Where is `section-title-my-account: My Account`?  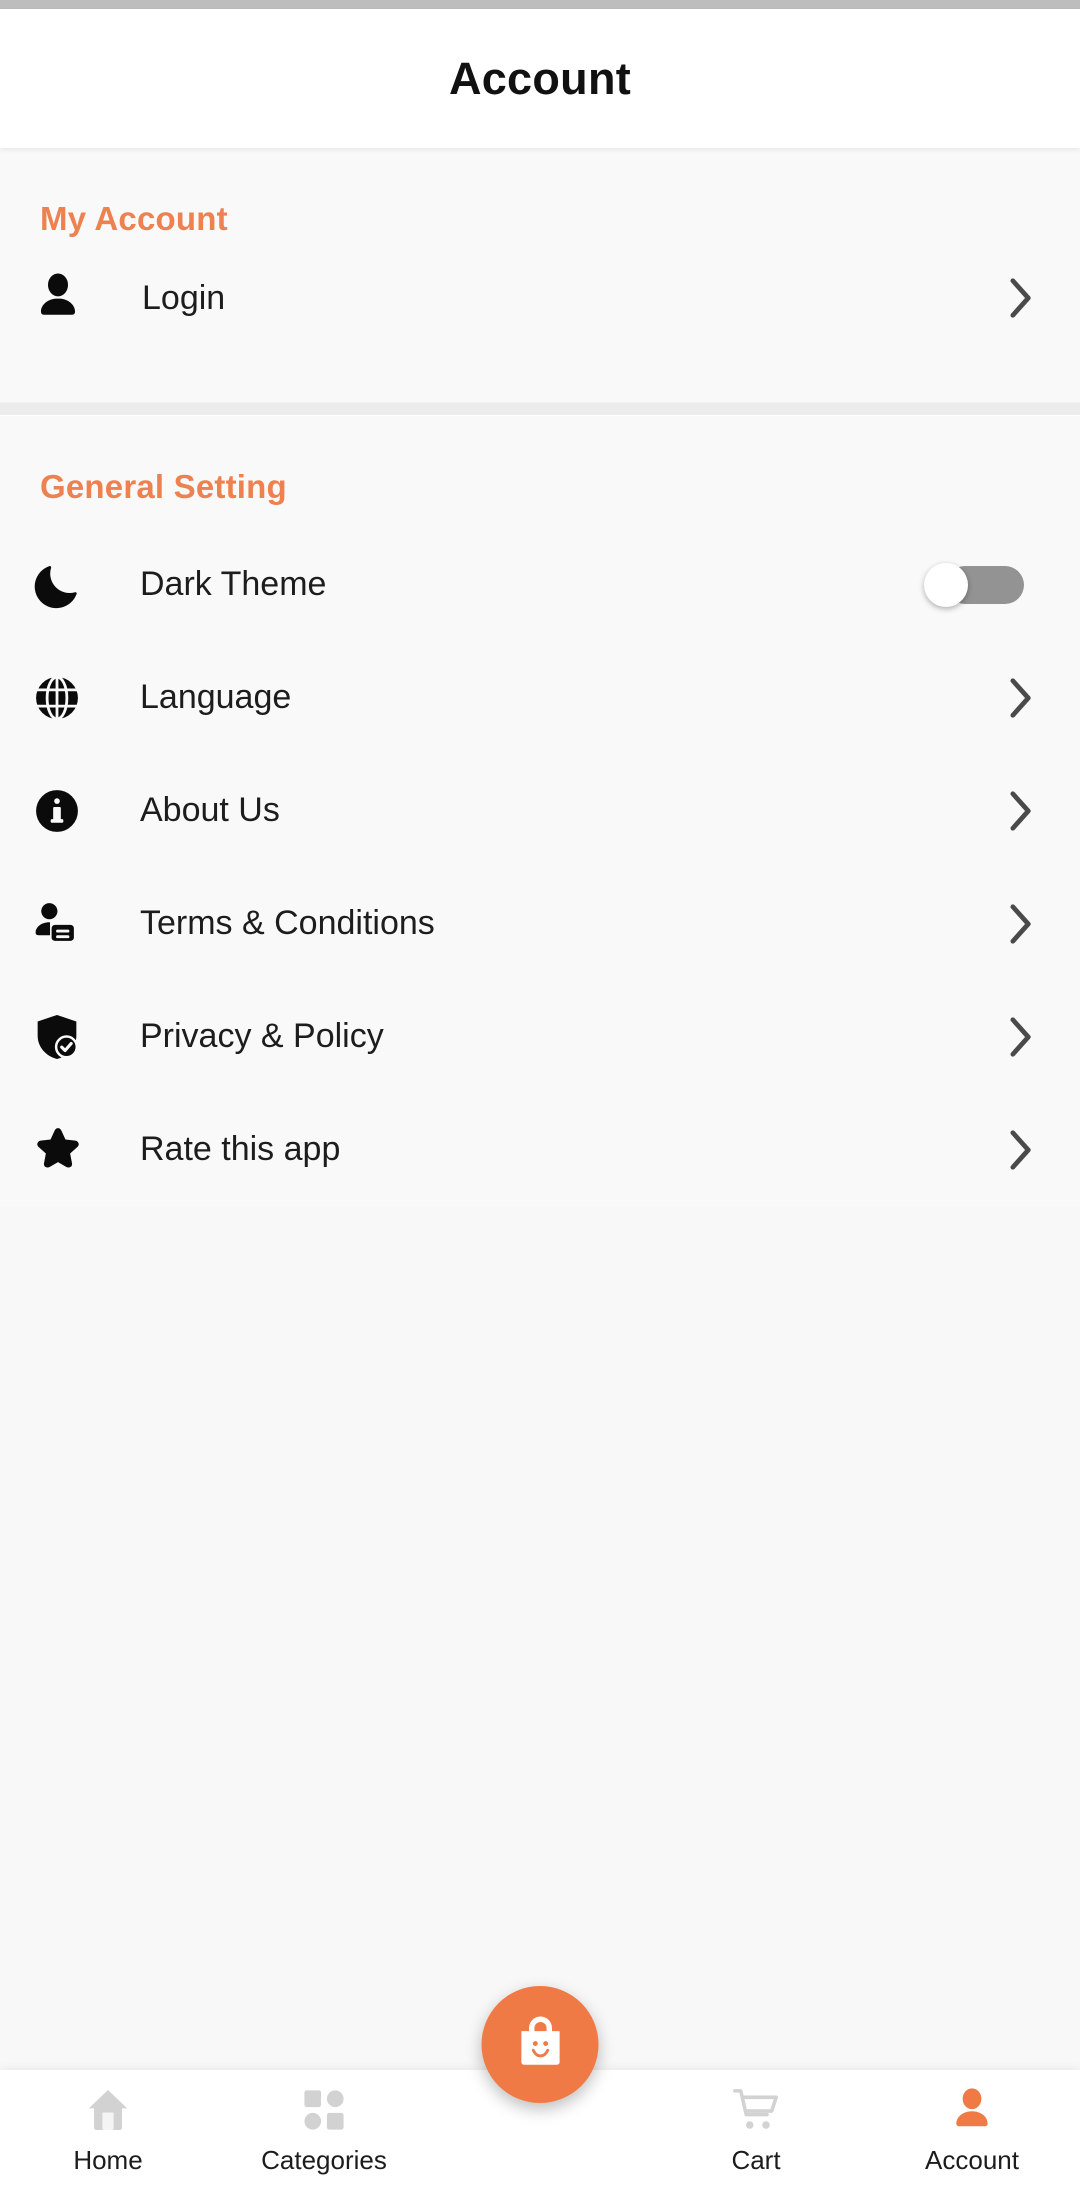
section-title-my-account: My Account is located at coordinates (134, 218).